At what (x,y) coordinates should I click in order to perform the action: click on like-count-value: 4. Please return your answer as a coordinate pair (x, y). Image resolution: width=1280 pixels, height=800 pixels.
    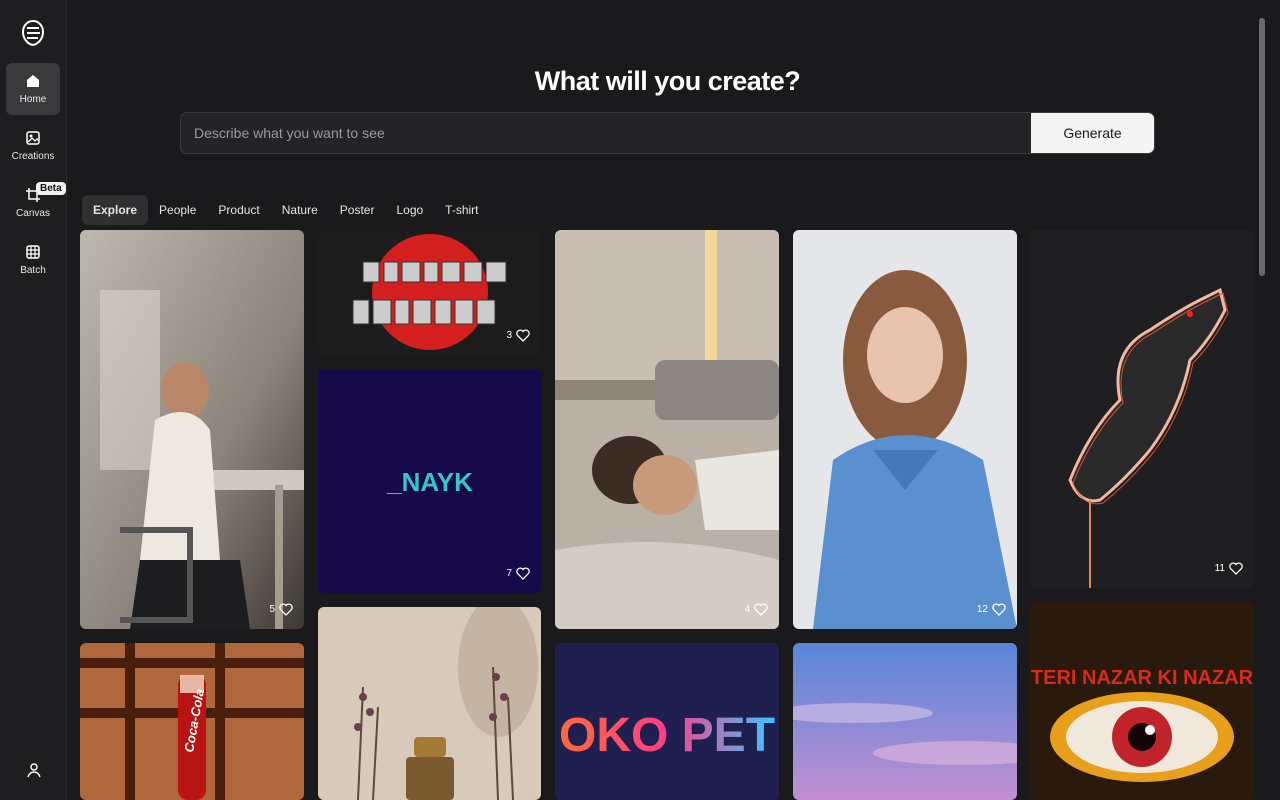
    Looking at the image, I should click on (747, 609).